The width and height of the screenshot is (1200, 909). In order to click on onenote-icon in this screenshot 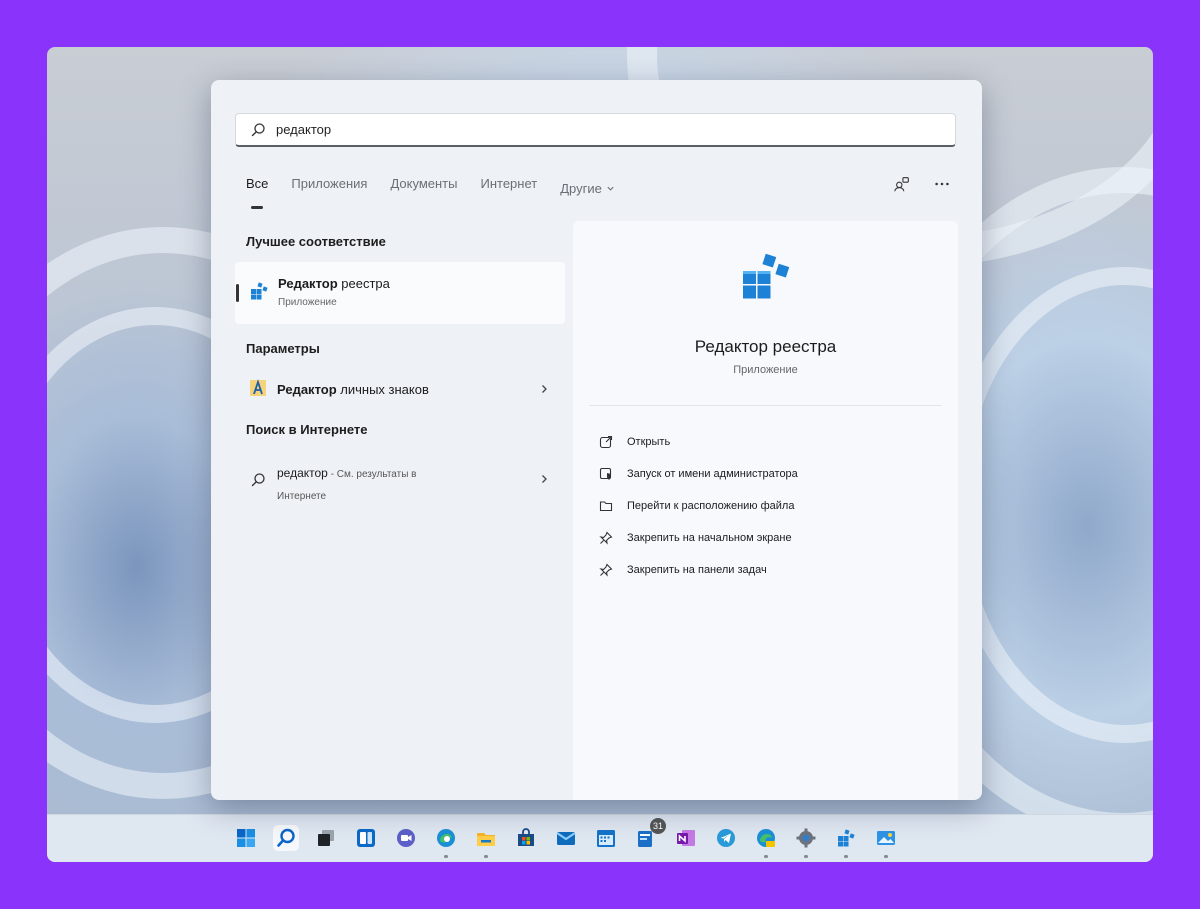, I will do `click(686, 838)`.